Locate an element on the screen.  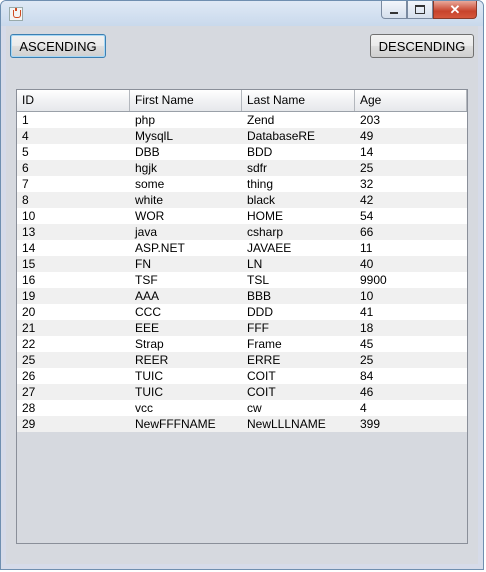
cell-first-name: vcc is located at coordinates (186, 408).